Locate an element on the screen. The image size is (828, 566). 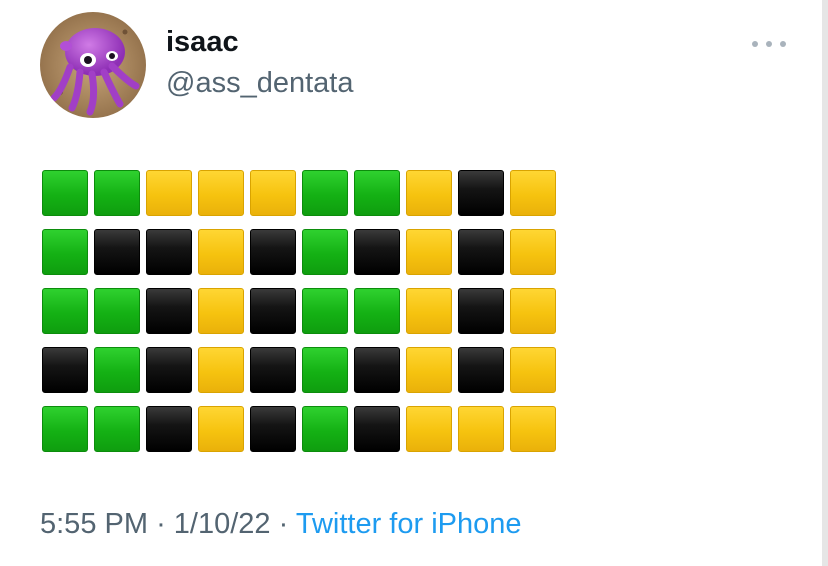
more-options-button is located at coordinates (769, 44).